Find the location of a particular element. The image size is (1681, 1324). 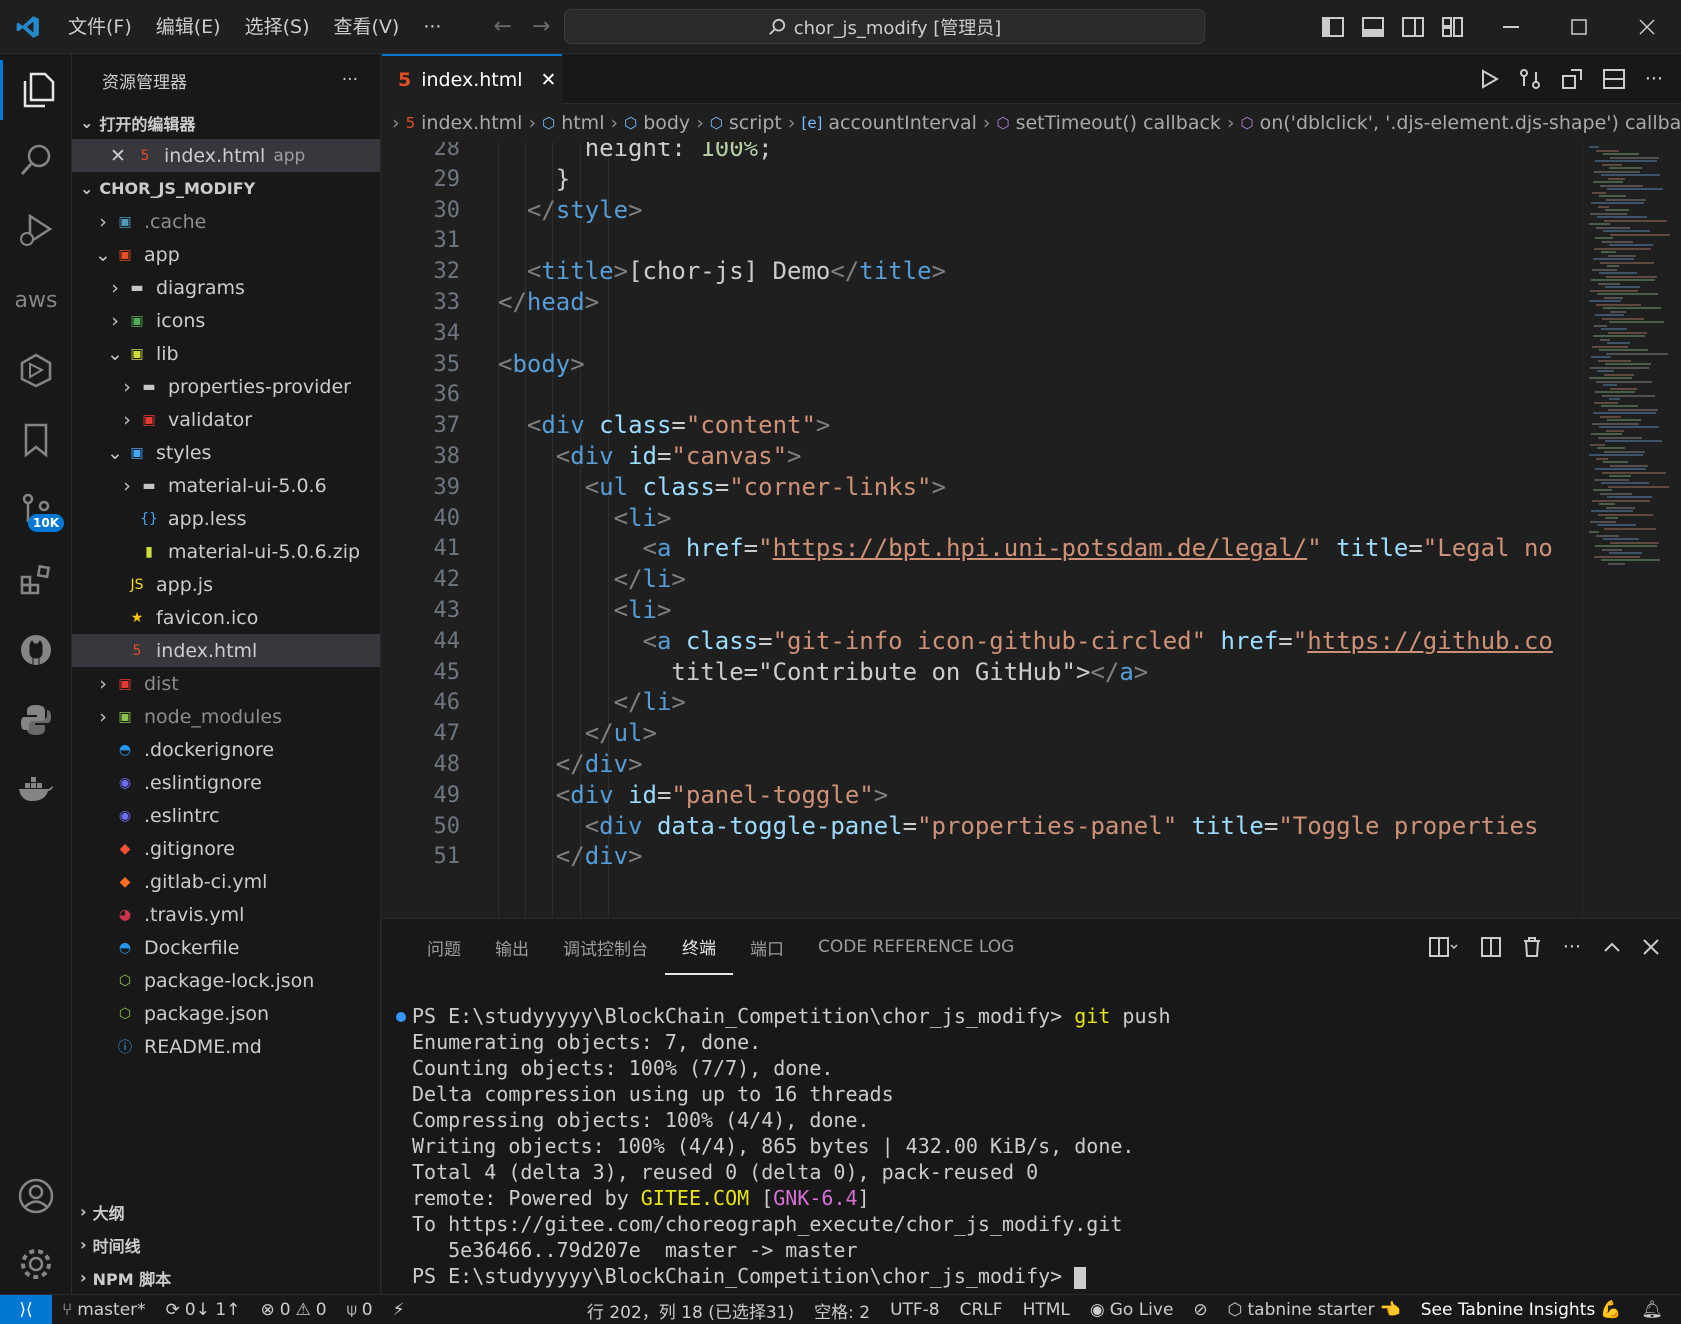

breadcrumb-item: script is located at coordinates (755, 123).